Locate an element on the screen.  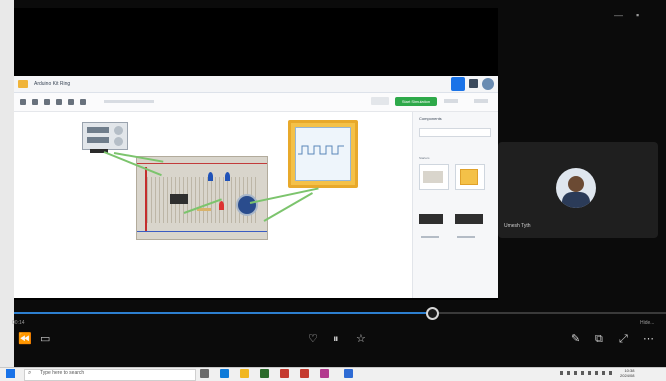
export-button is located at coordinates (451, 101).